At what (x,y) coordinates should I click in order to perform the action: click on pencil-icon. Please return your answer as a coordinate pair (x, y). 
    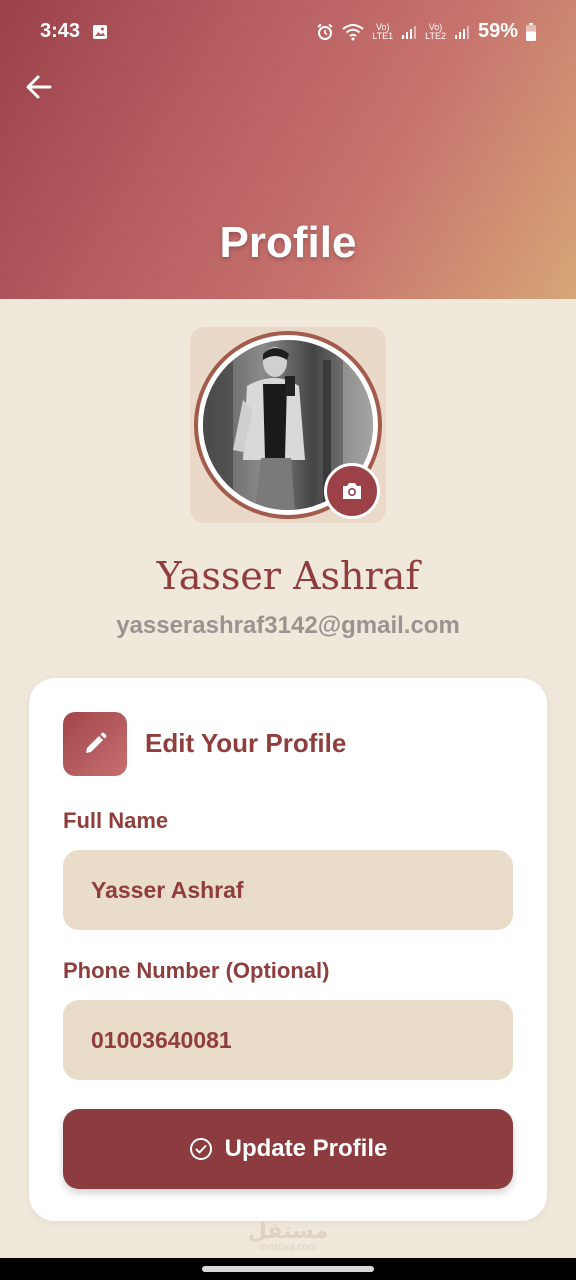
    Looking at the image, I should click on (96, 742).